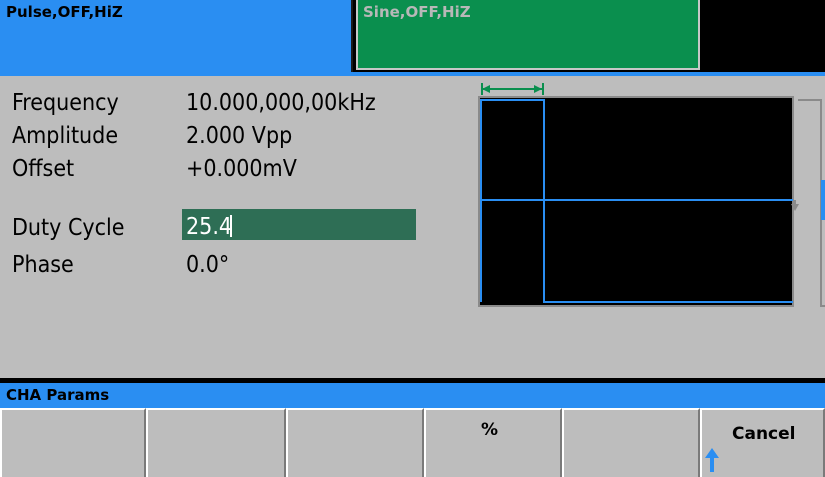  What do you see at coordinates (68, 228) in the screenshot?
I see `duty-cycle-label: Duty Cycle` at bounding box center [68, 228].